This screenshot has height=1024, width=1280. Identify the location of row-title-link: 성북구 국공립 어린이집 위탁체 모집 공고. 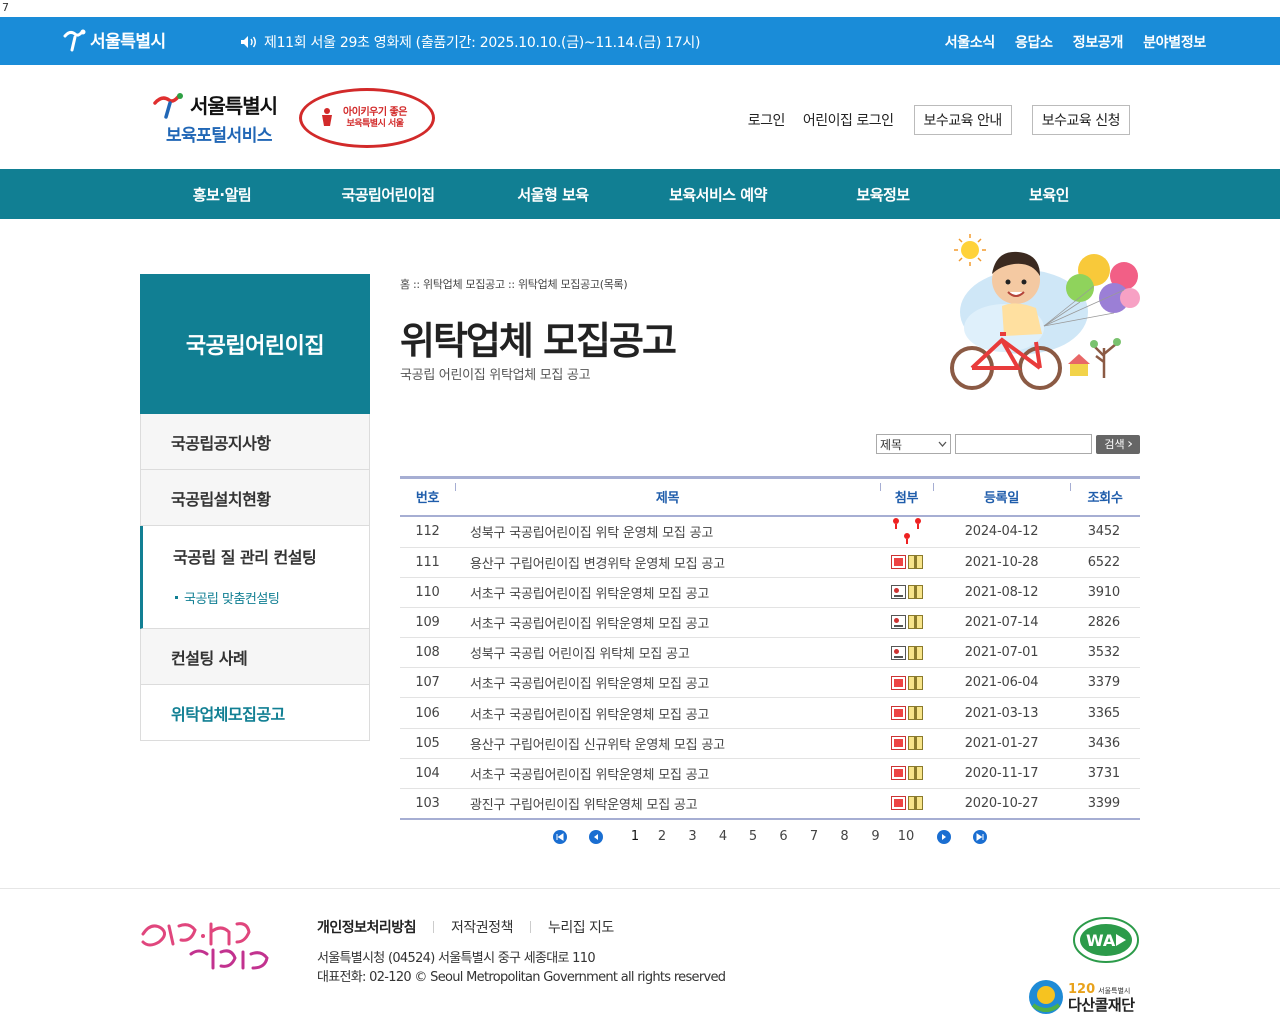
(667, 653).